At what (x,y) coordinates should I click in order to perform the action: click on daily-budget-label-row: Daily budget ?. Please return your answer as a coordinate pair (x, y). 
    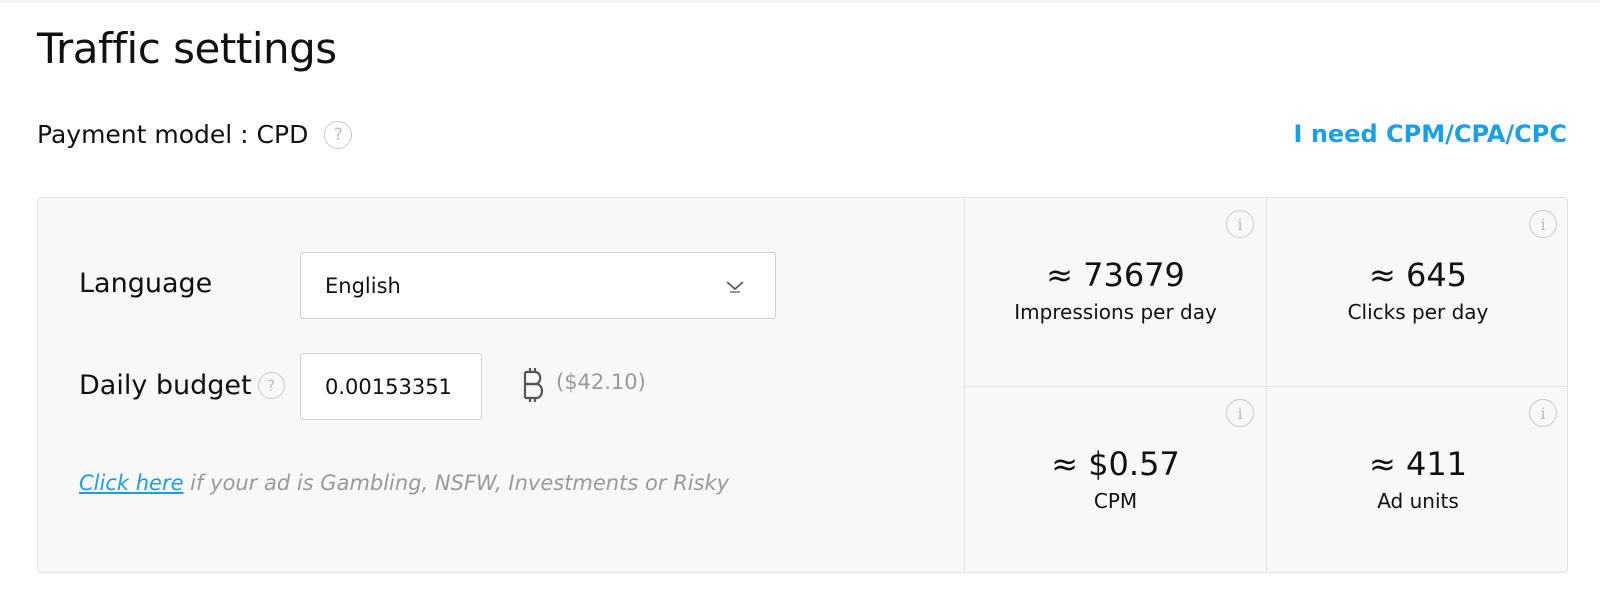
    Looking at the image, I should click on (182, 385).